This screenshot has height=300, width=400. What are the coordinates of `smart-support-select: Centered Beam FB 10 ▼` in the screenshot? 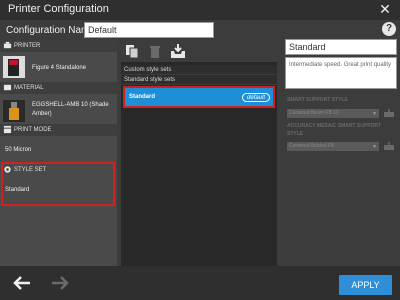 It's located at (333, 113).